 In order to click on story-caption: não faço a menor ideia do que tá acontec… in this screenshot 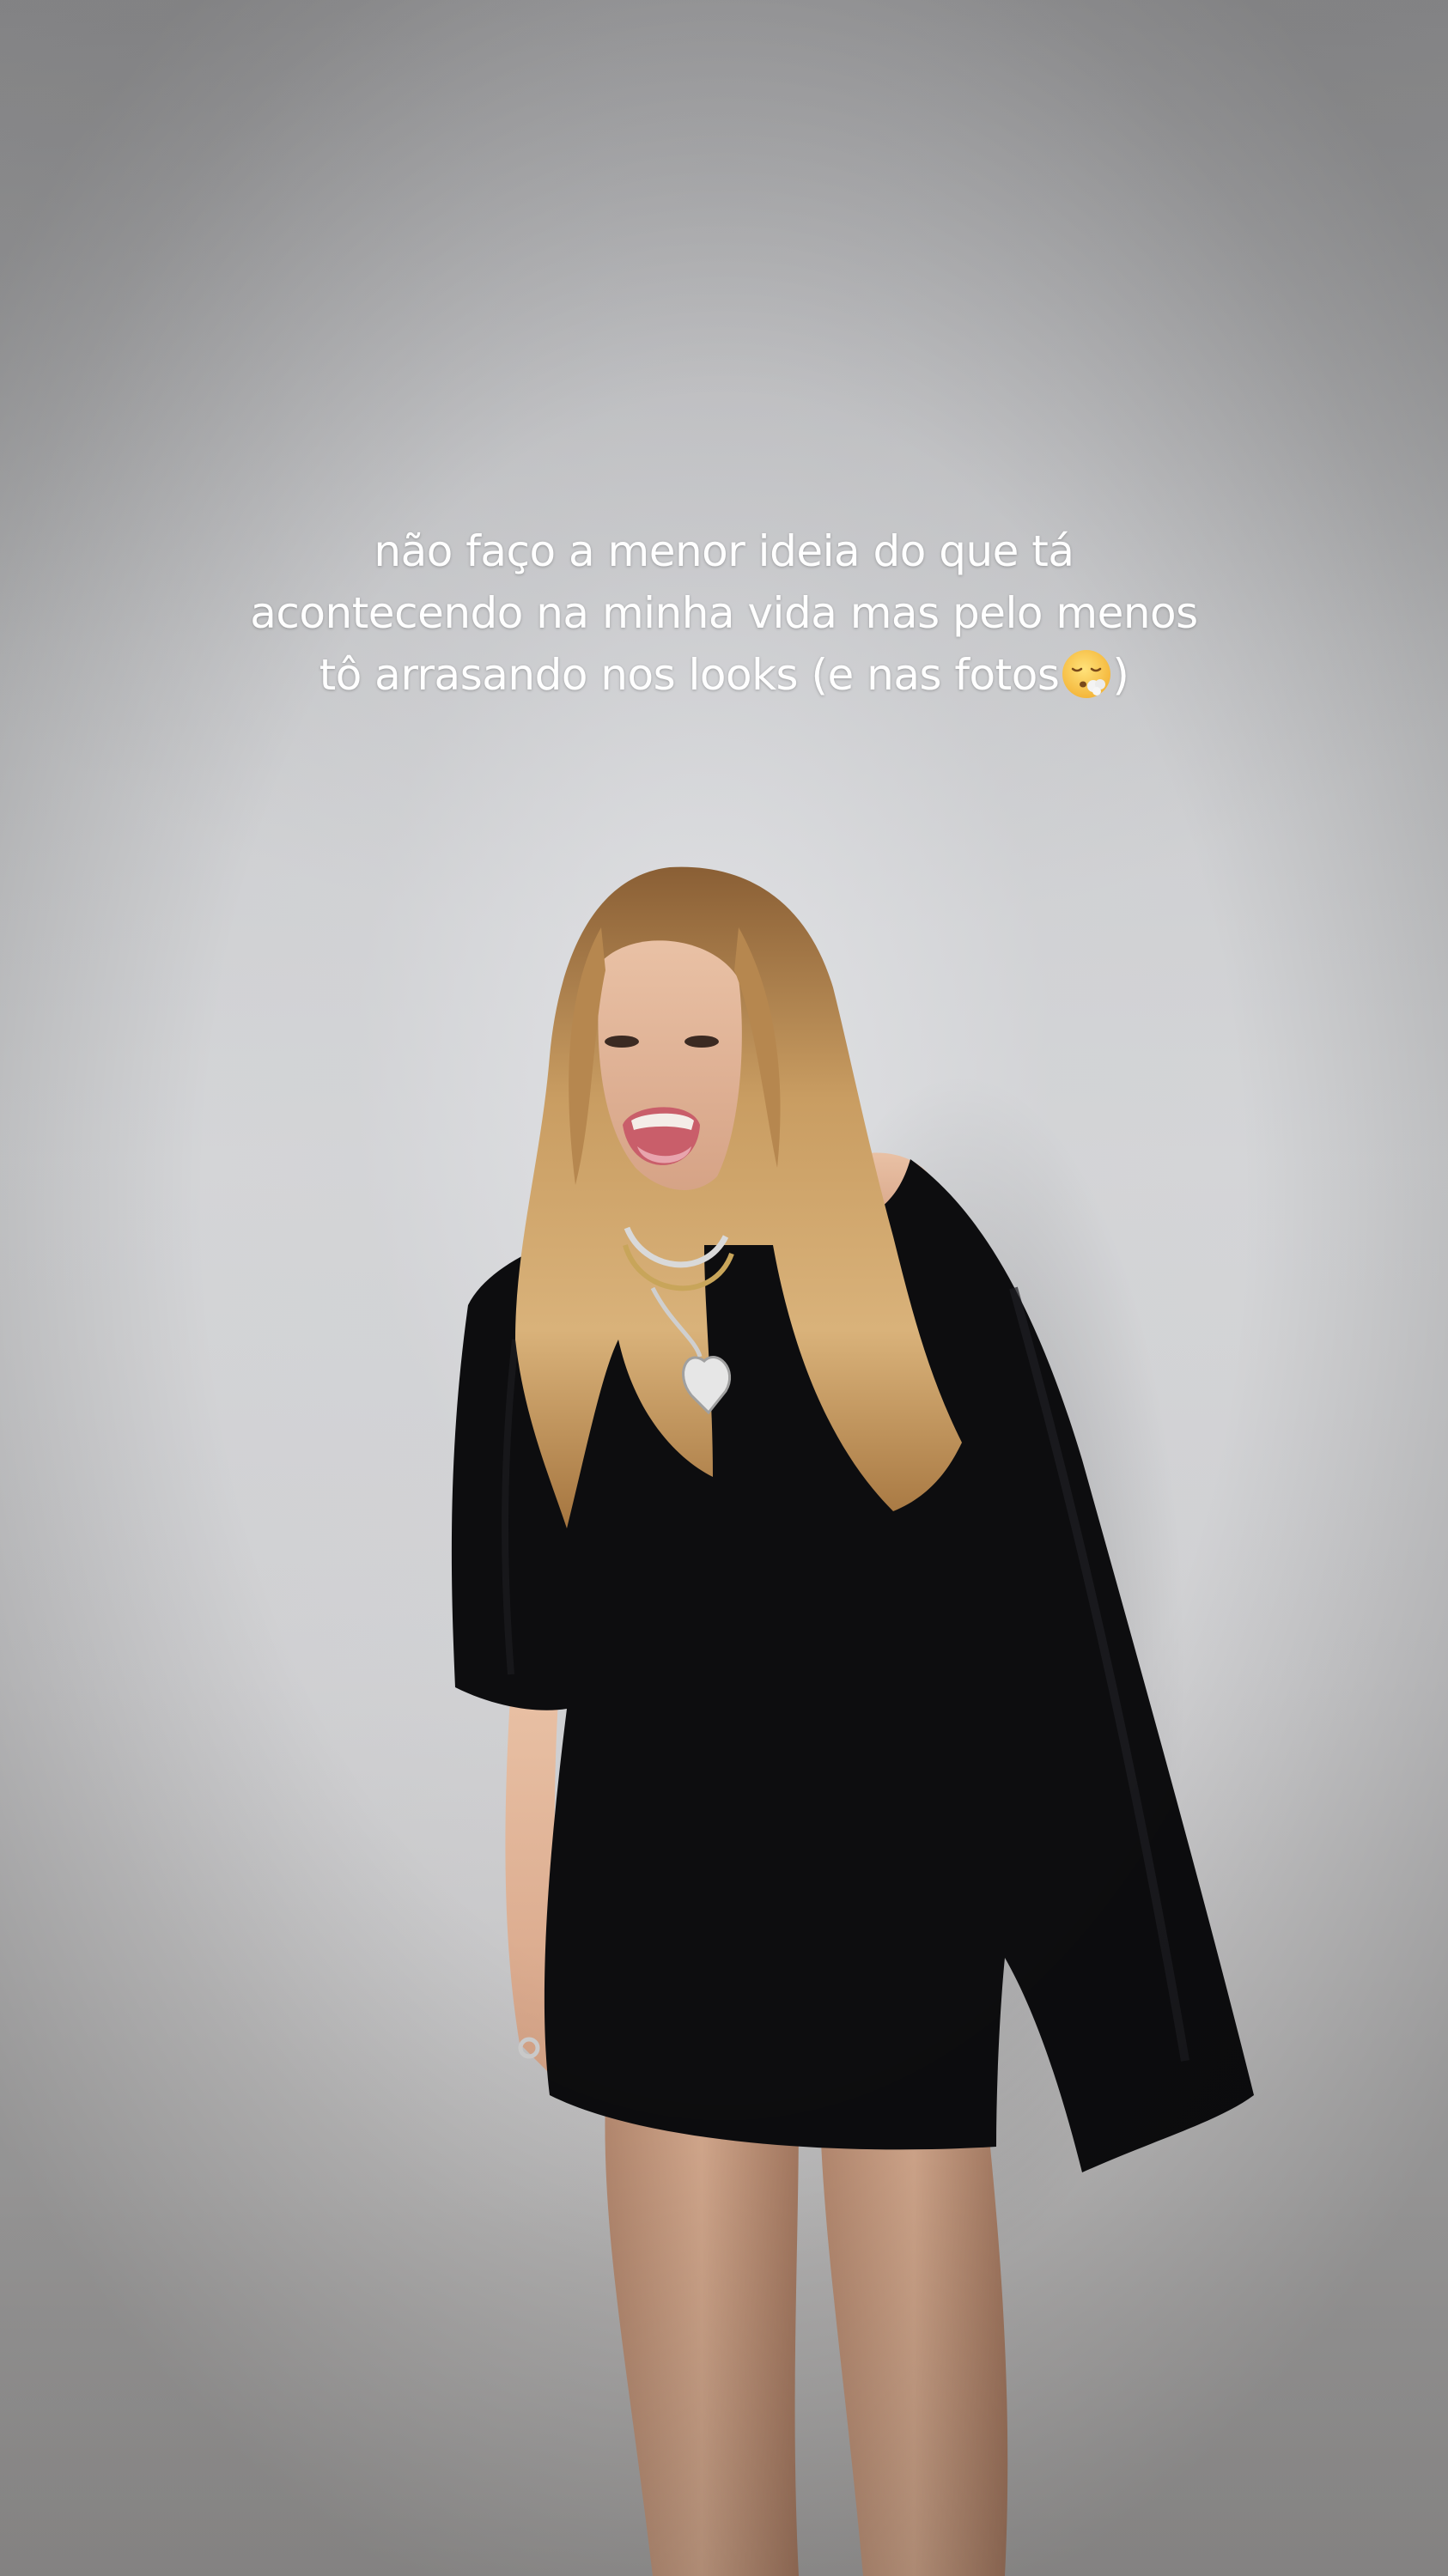, I will do `click(724, 613)`.